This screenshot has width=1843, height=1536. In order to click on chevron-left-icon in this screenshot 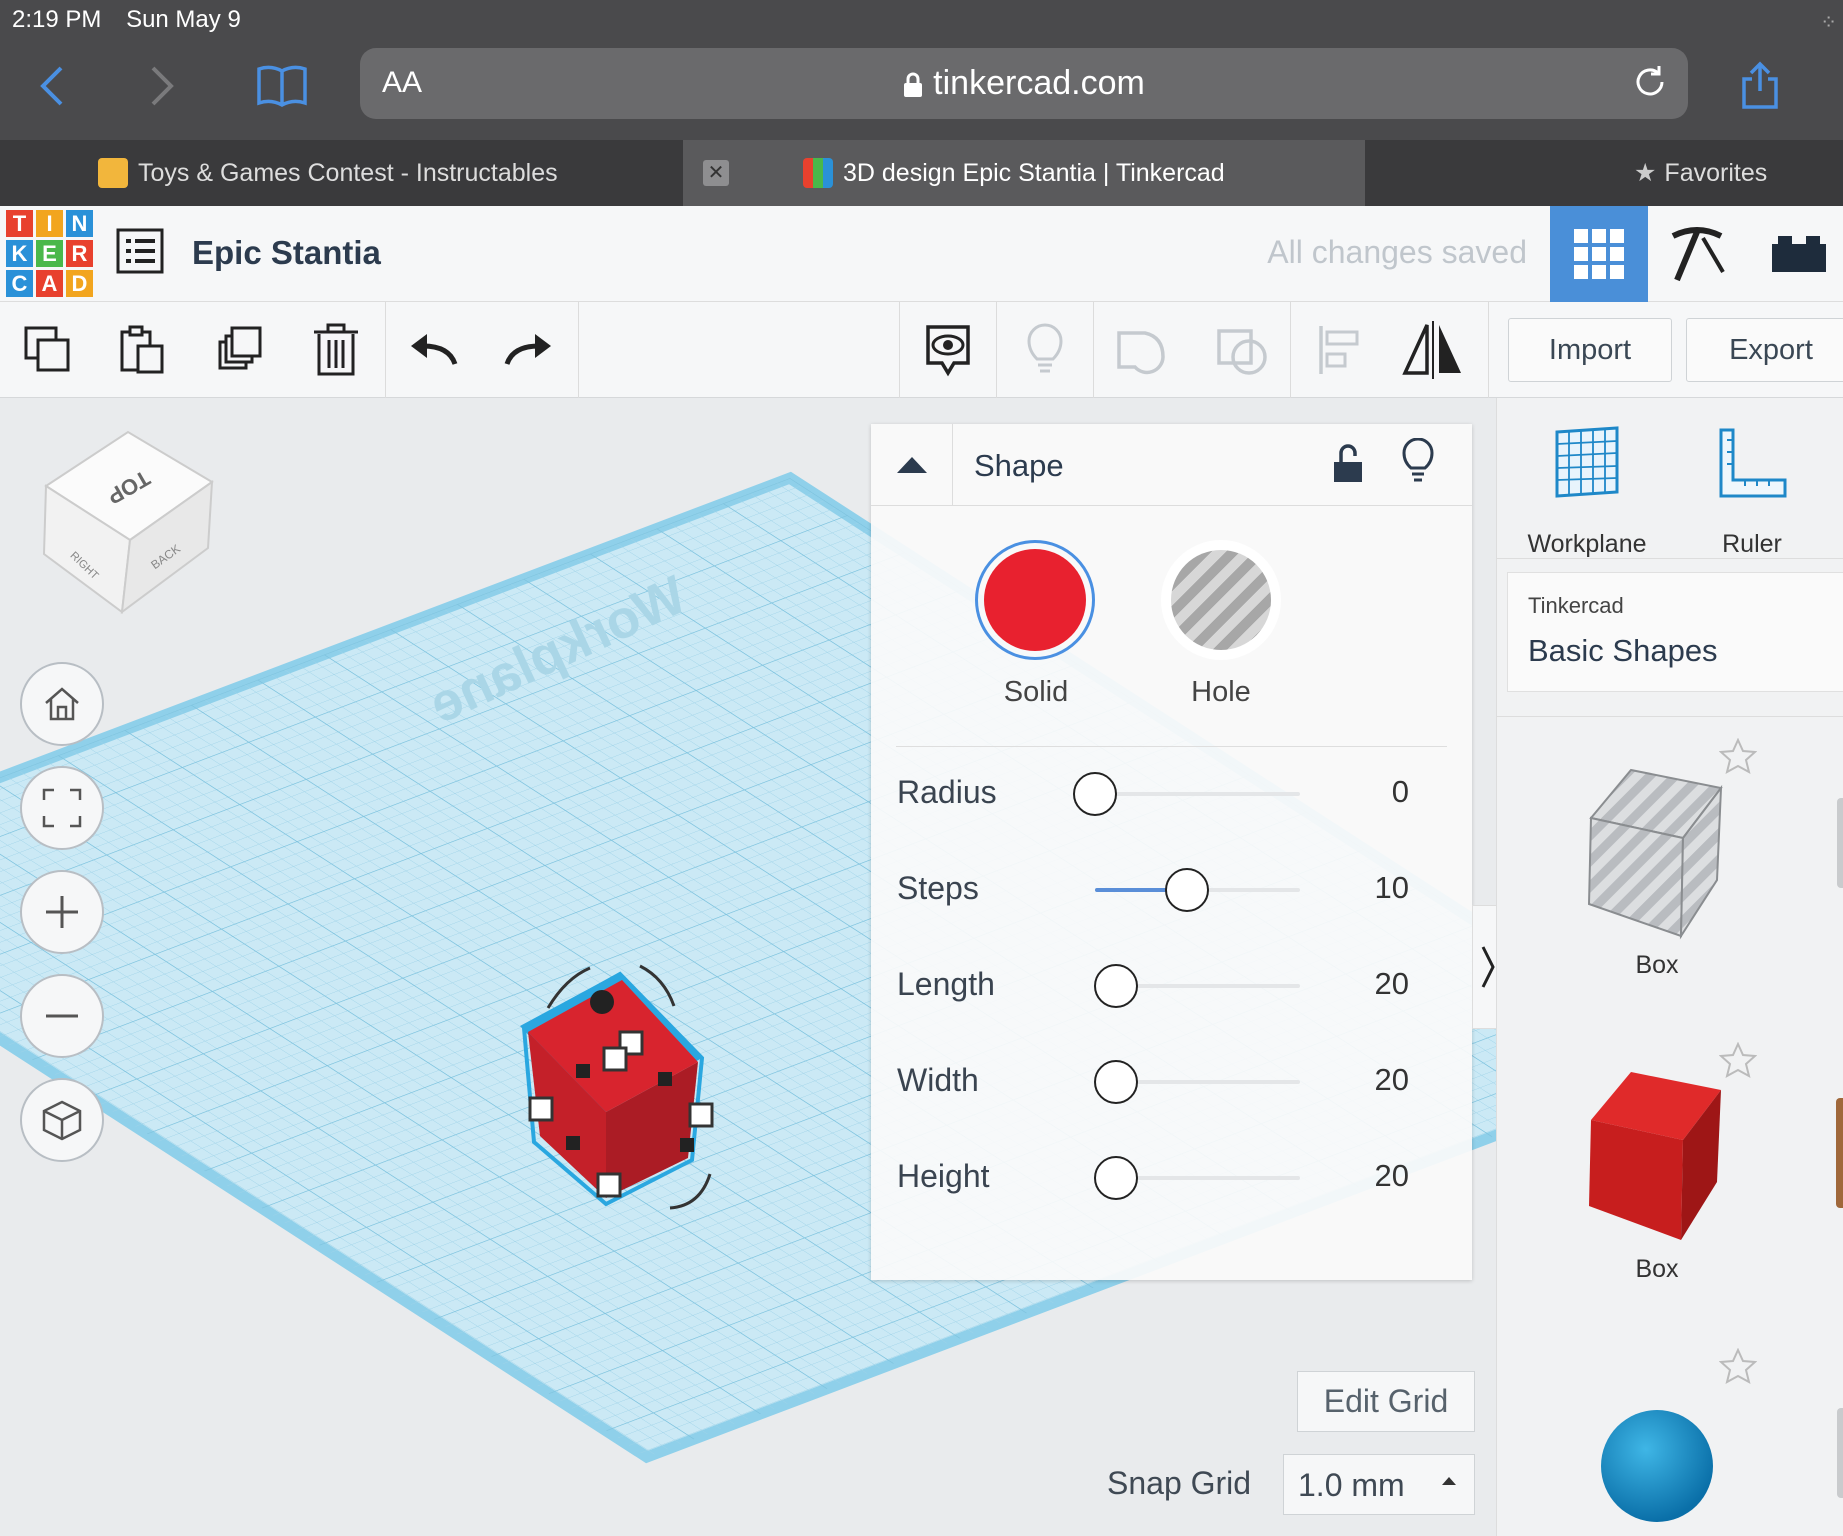, I will do `click(51, 86)`.